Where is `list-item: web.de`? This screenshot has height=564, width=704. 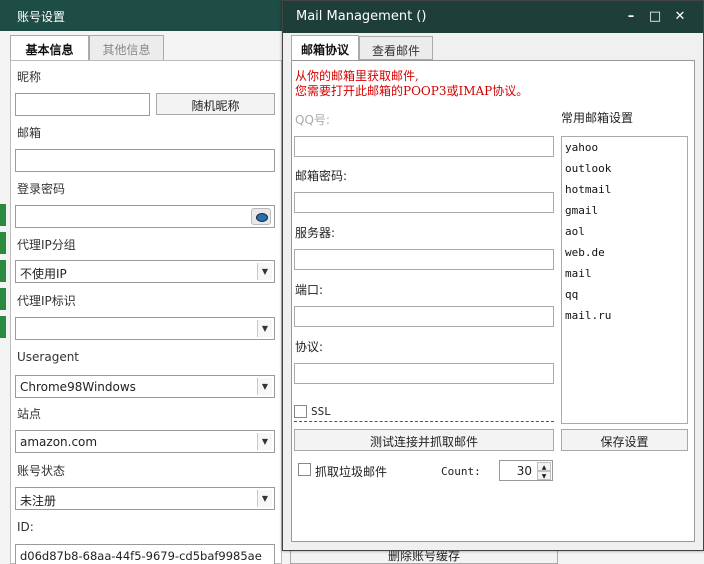 list-item: web.de is located at coordinates (585, 252).